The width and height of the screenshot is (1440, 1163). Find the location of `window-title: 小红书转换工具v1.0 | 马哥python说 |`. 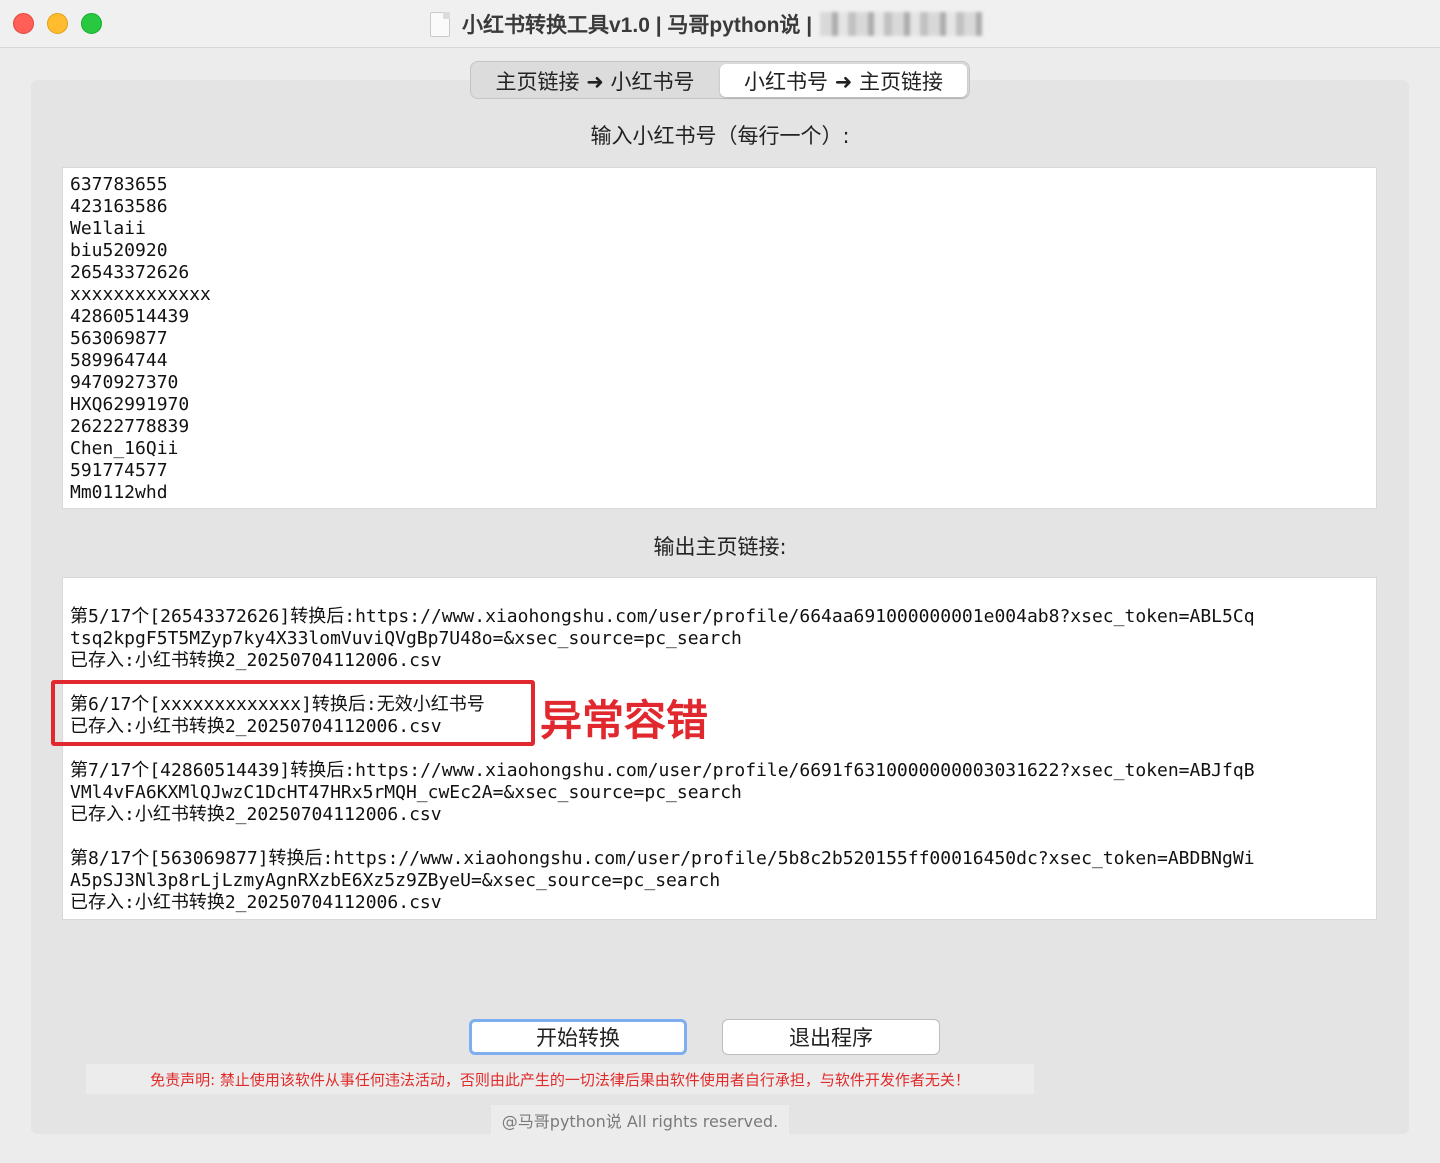

window-title: 小红书转换工具v1.0 | 马哥python说 | is located at coordinates (637, 25).